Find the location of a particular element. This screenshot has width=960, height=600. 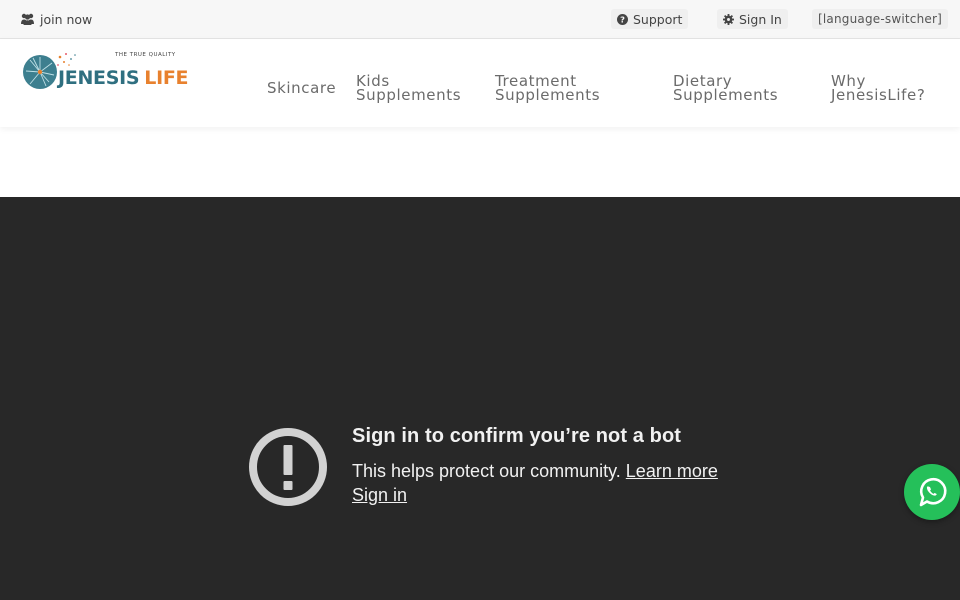

logo-wordmark: JENESIS LIFE is located at coordinates (123, 78).